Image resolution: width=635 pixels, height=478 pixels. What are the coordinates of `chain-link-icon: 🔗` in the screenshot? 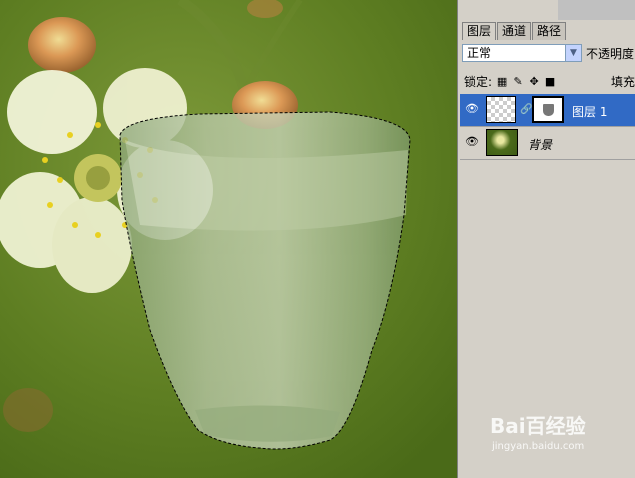 It's located at (526, 109).